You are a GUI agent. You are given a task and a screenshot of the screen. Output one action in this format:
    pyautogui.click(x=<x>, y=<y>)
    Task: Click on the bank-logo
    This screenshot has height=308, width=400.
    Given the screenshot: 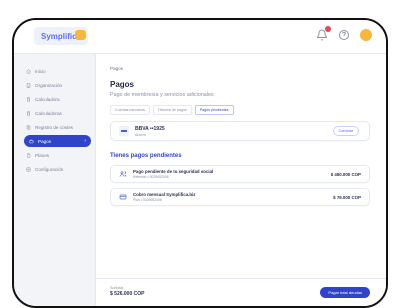 What is the action you would take?
    pyautogui.click(x=124, y=131)
    